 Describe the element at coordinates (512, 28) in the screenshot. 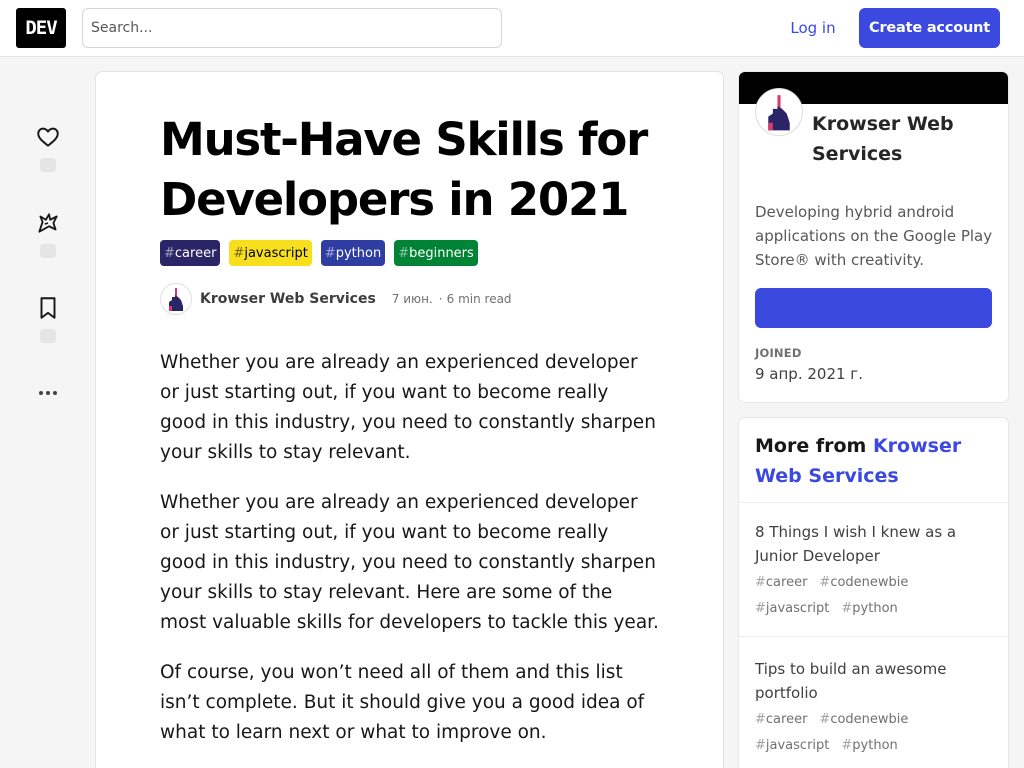

I see `top-header: DEV Log in Create account` at that location.